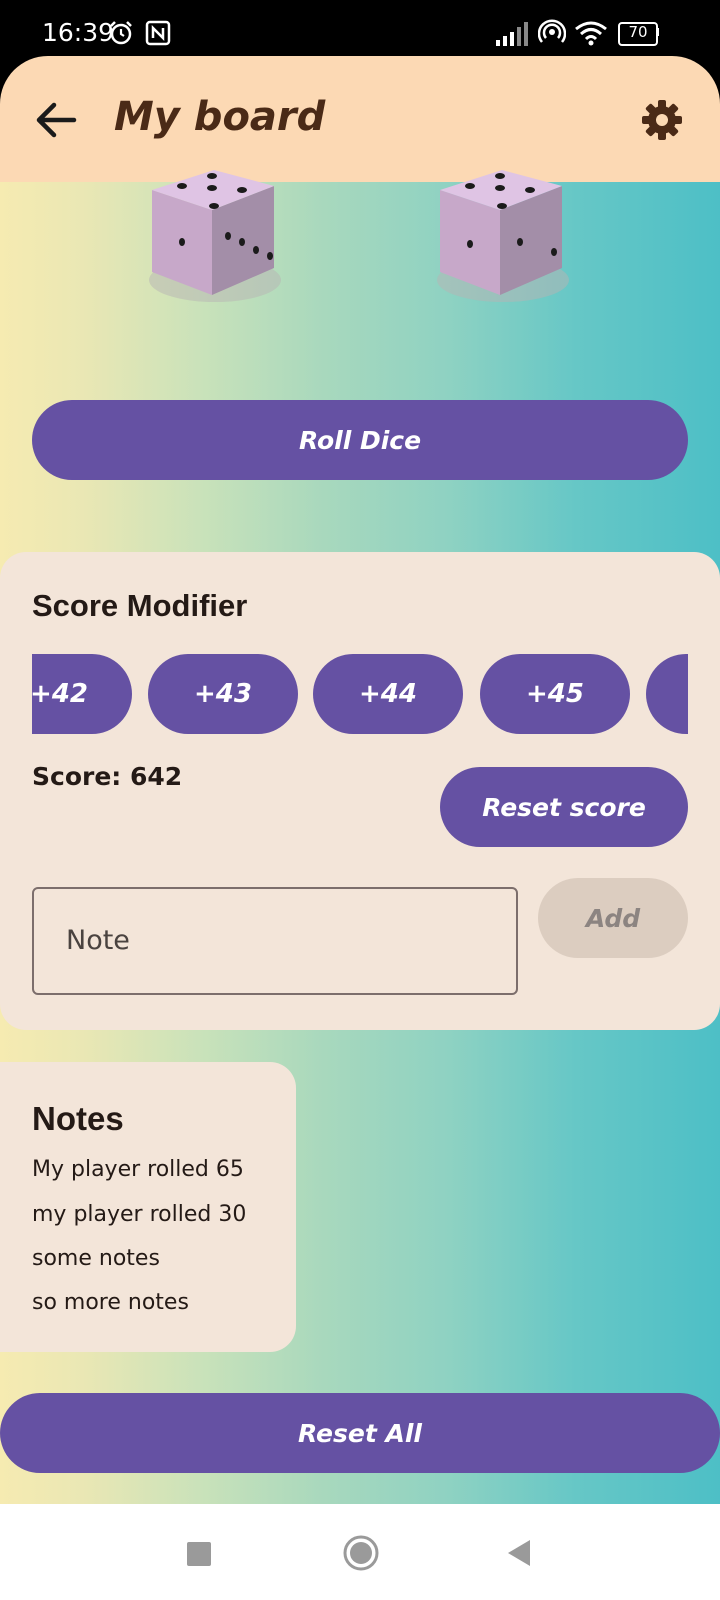 The image size is (720, 1600). I want to click on note-item: My player rolled 65, so click(138, 1169).